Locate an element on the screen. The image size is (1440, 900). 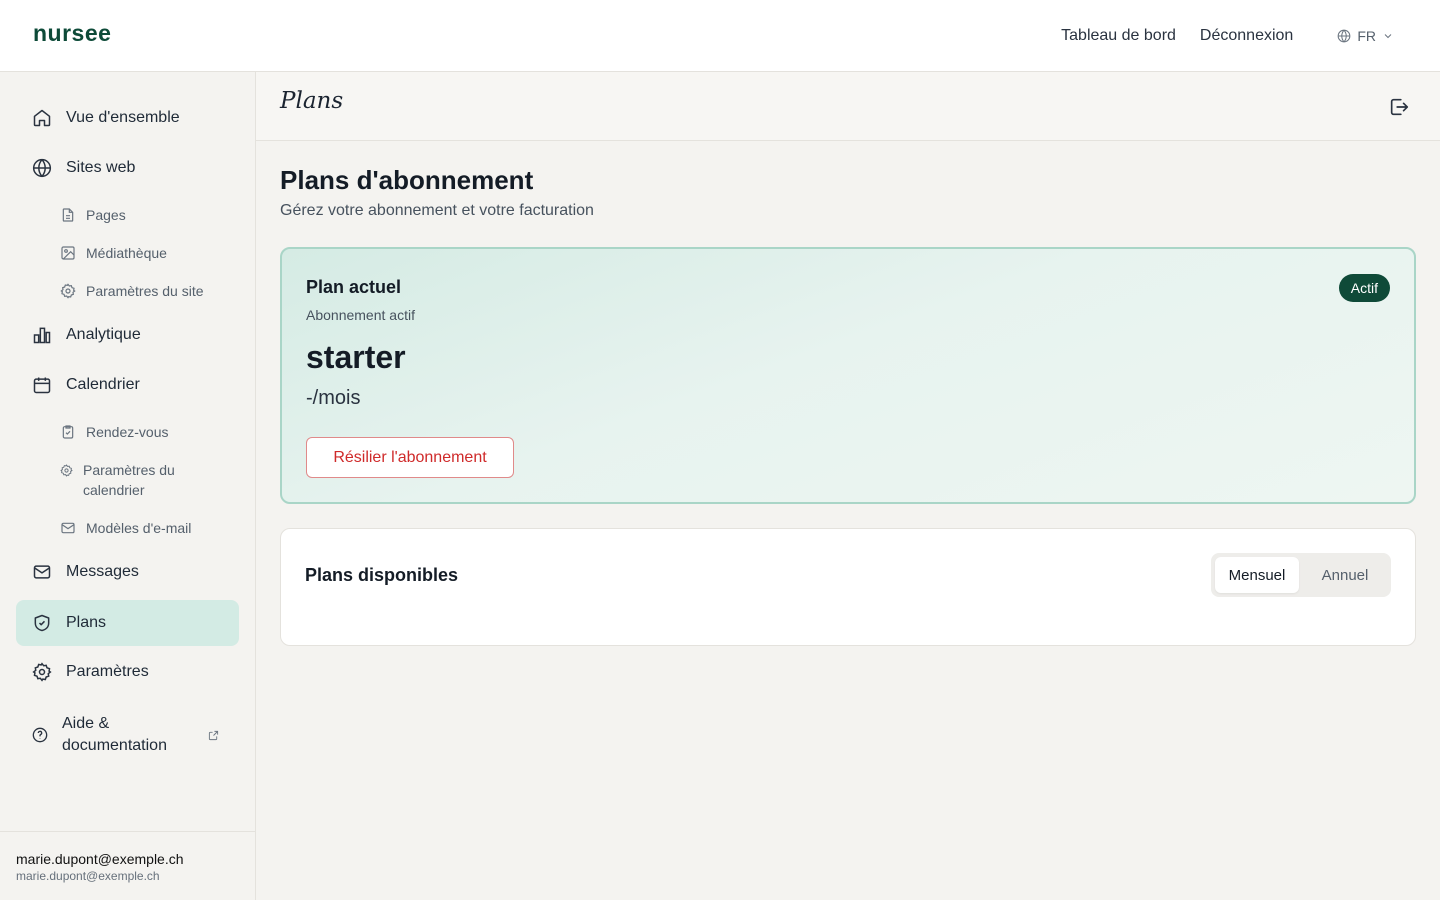
clipboard-check-icon is located at coordinates (68, 432).